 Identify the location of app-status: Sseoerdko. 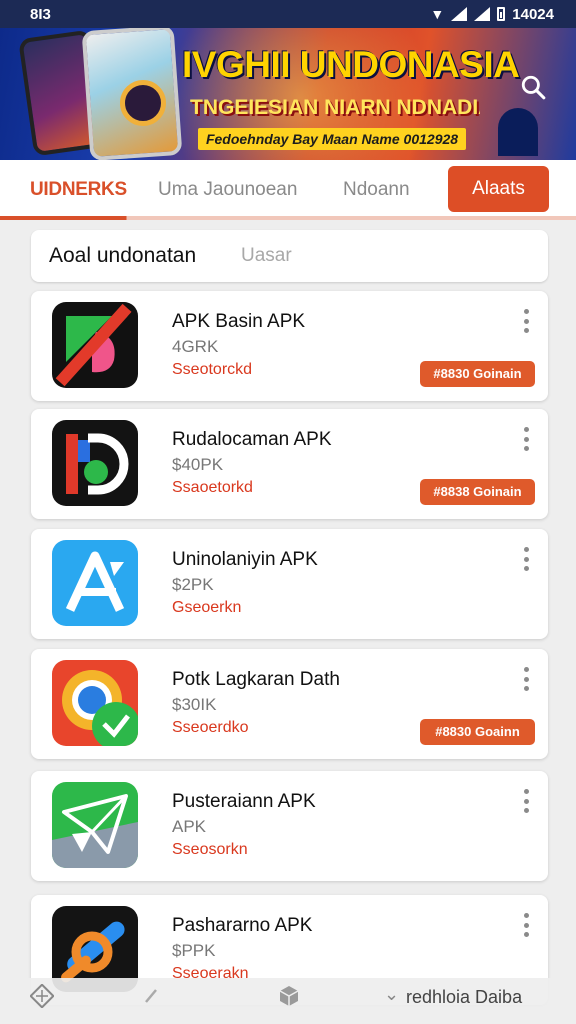
(210, 727).